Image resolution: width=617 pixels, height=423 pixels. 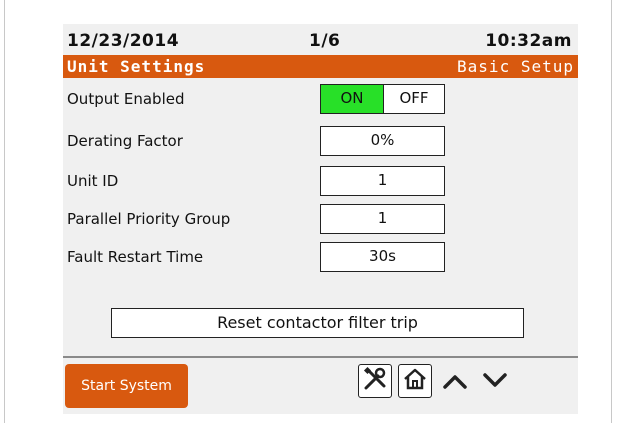 I want to click on time-display: 10:32am, so click(x=528, y=41).